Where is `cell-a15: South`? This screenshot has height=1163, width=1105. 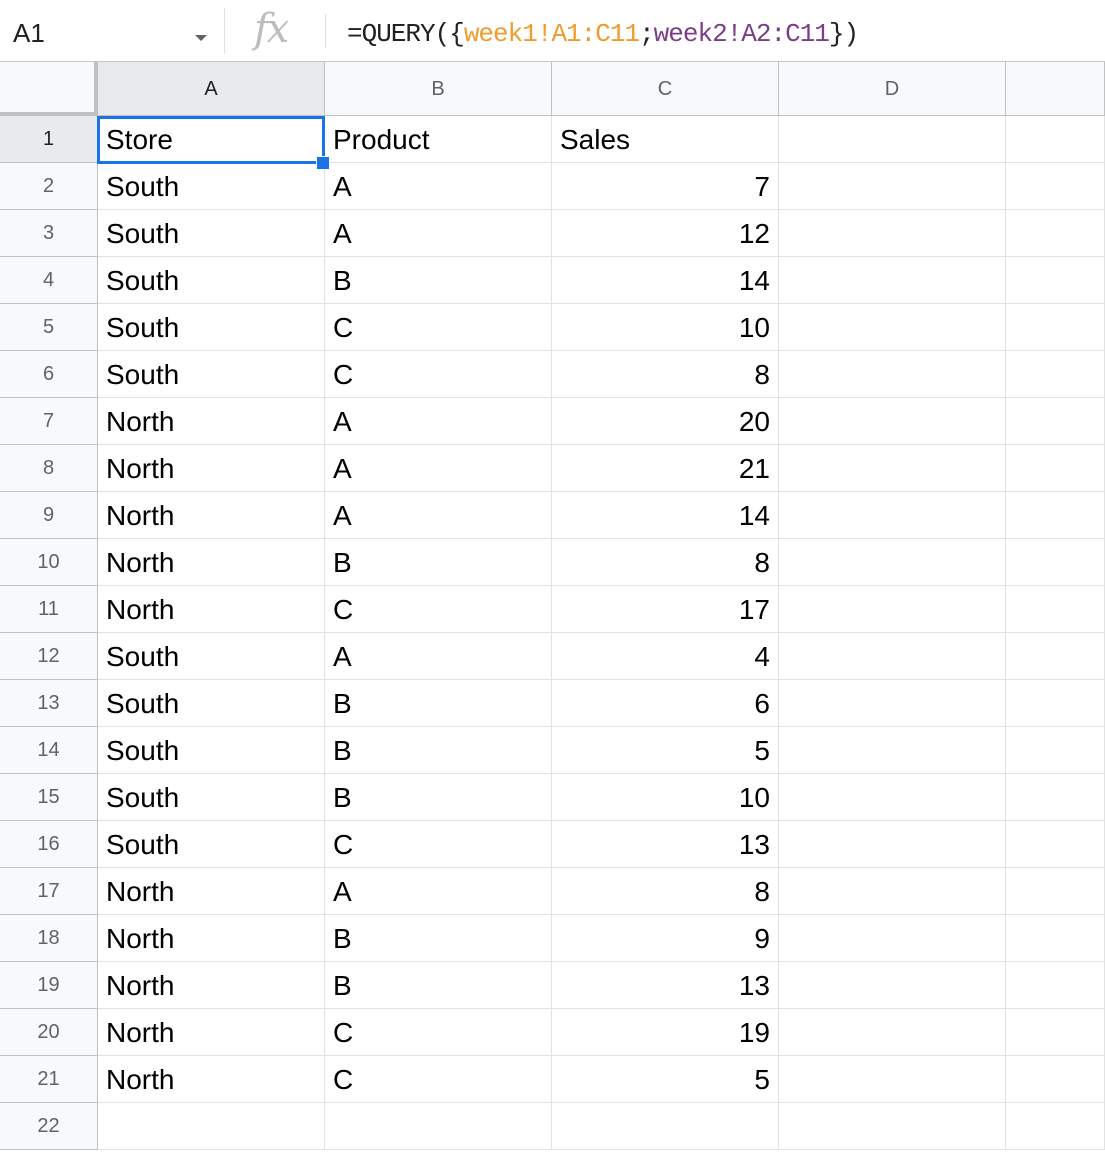
cell-a15: South is located at coordinates (211, 797).